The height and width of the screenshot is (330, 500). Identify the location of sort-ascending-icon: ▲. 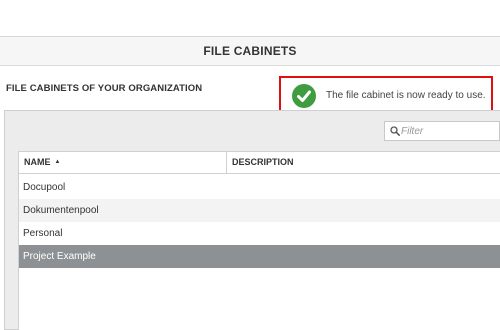
(57, 162).